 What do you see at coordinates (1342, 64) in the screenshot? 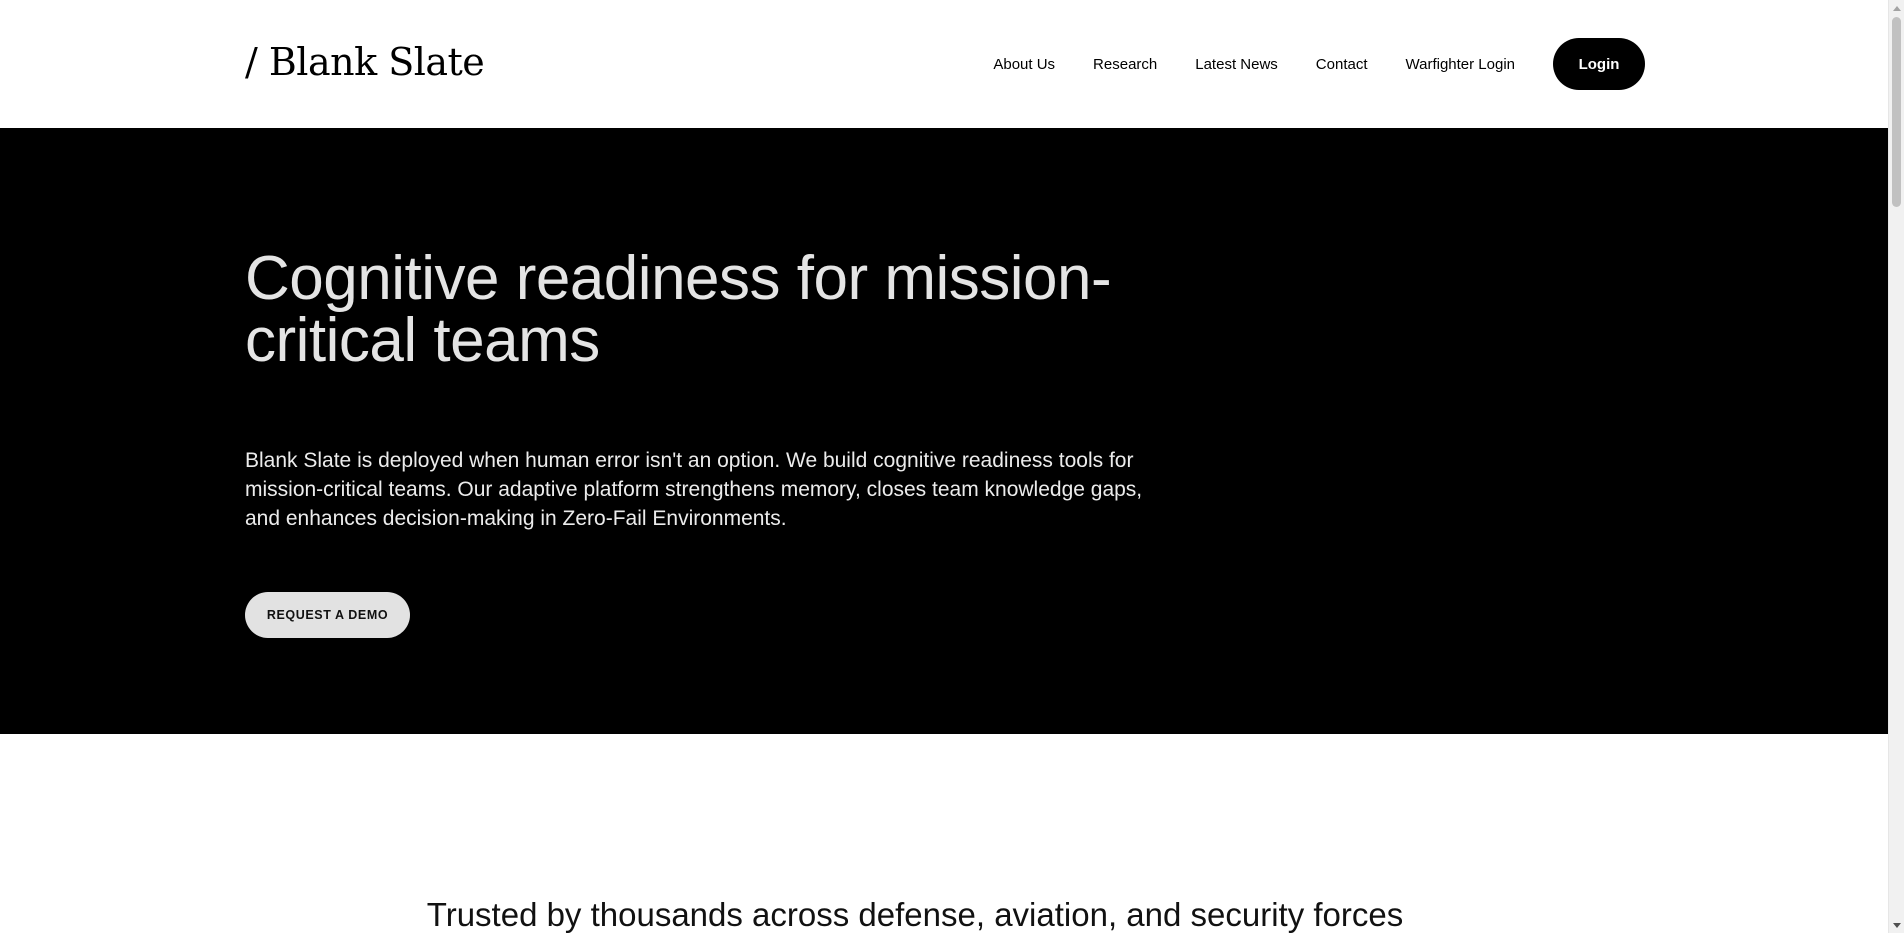
I see `nav-link-contact: Contact` at bounding box center [1342, 64].